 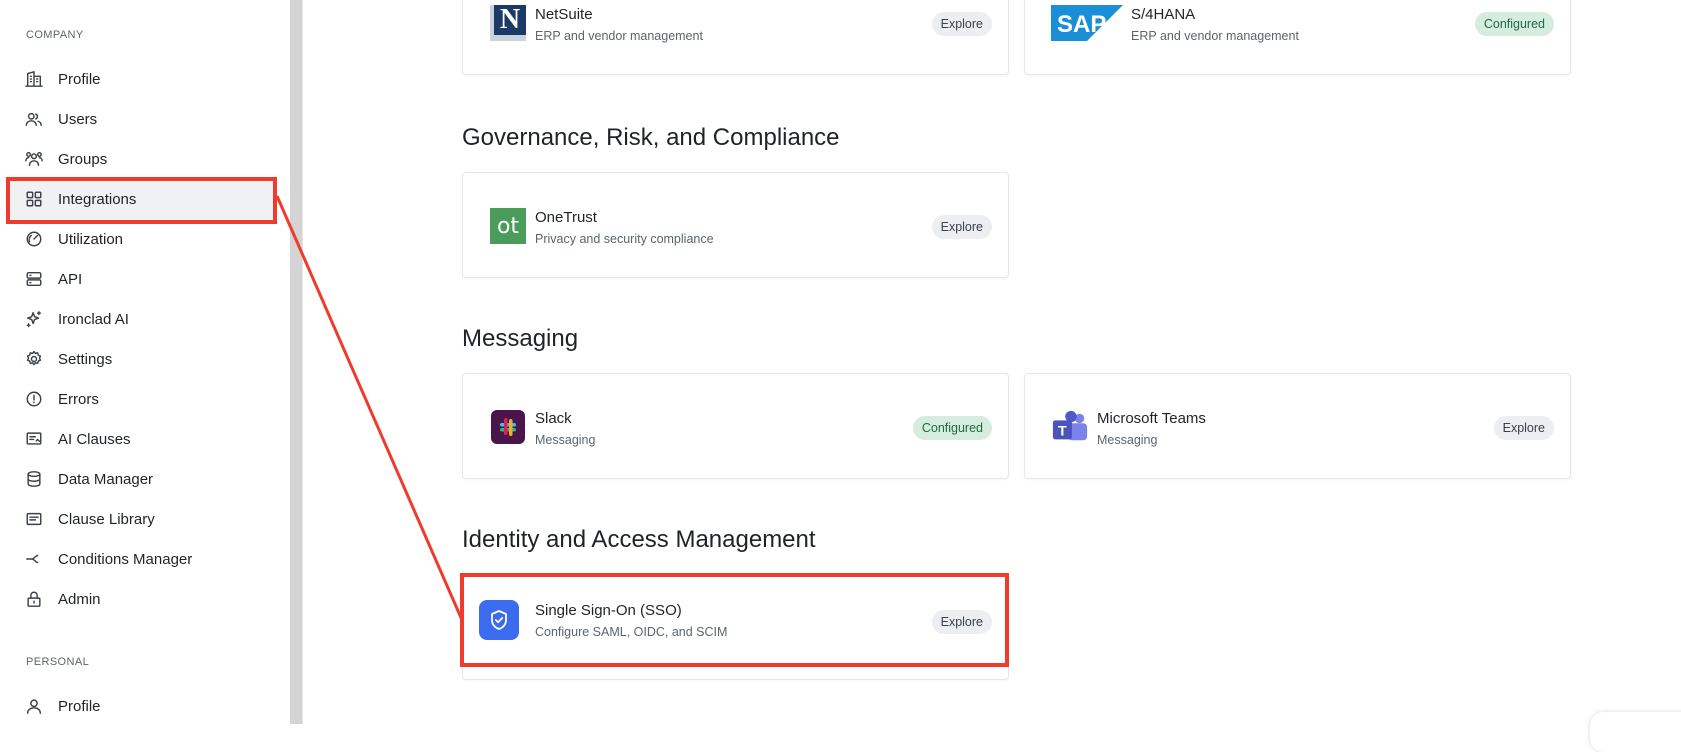 What do you see at coordinates (1635, 732) in the screenshot?
I see `floating-panel-edge` at bounding box center [1635, 732].